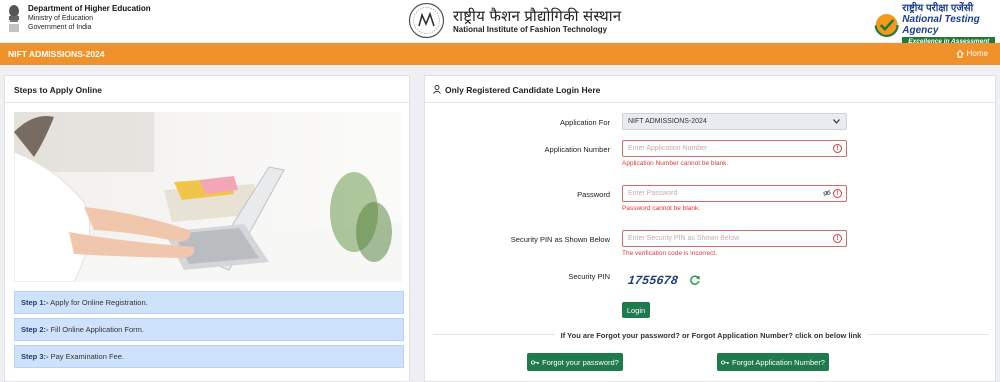  What do you see at coordinates (684, 238) in the screenshot?
I see `security-pin-placeholder: Enter Security PIN as Shown Below` at bounding box center [684, 238].